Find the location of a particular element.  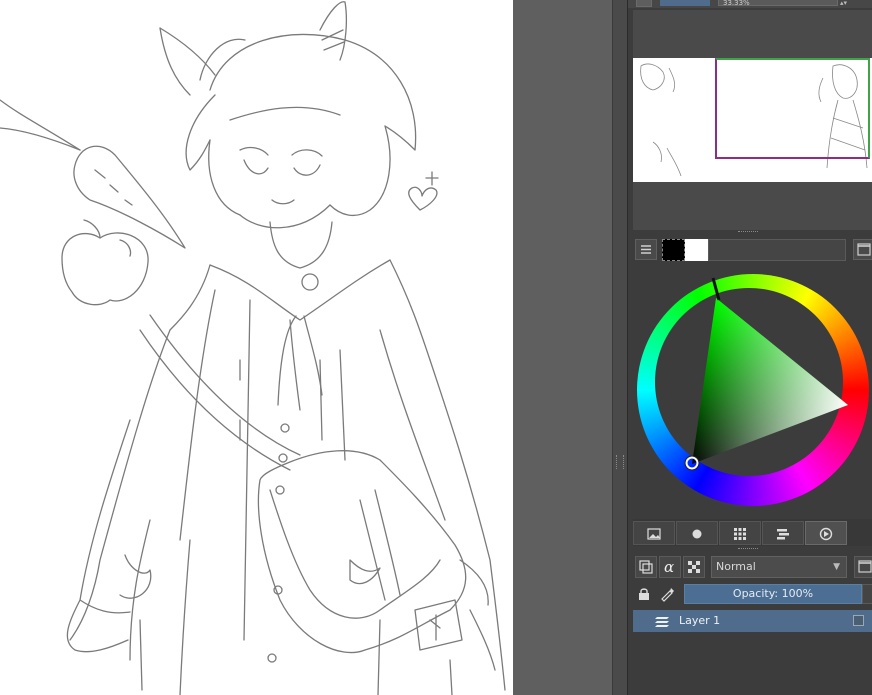

alpha-lock-button: α is located at coordinates (670, 567).